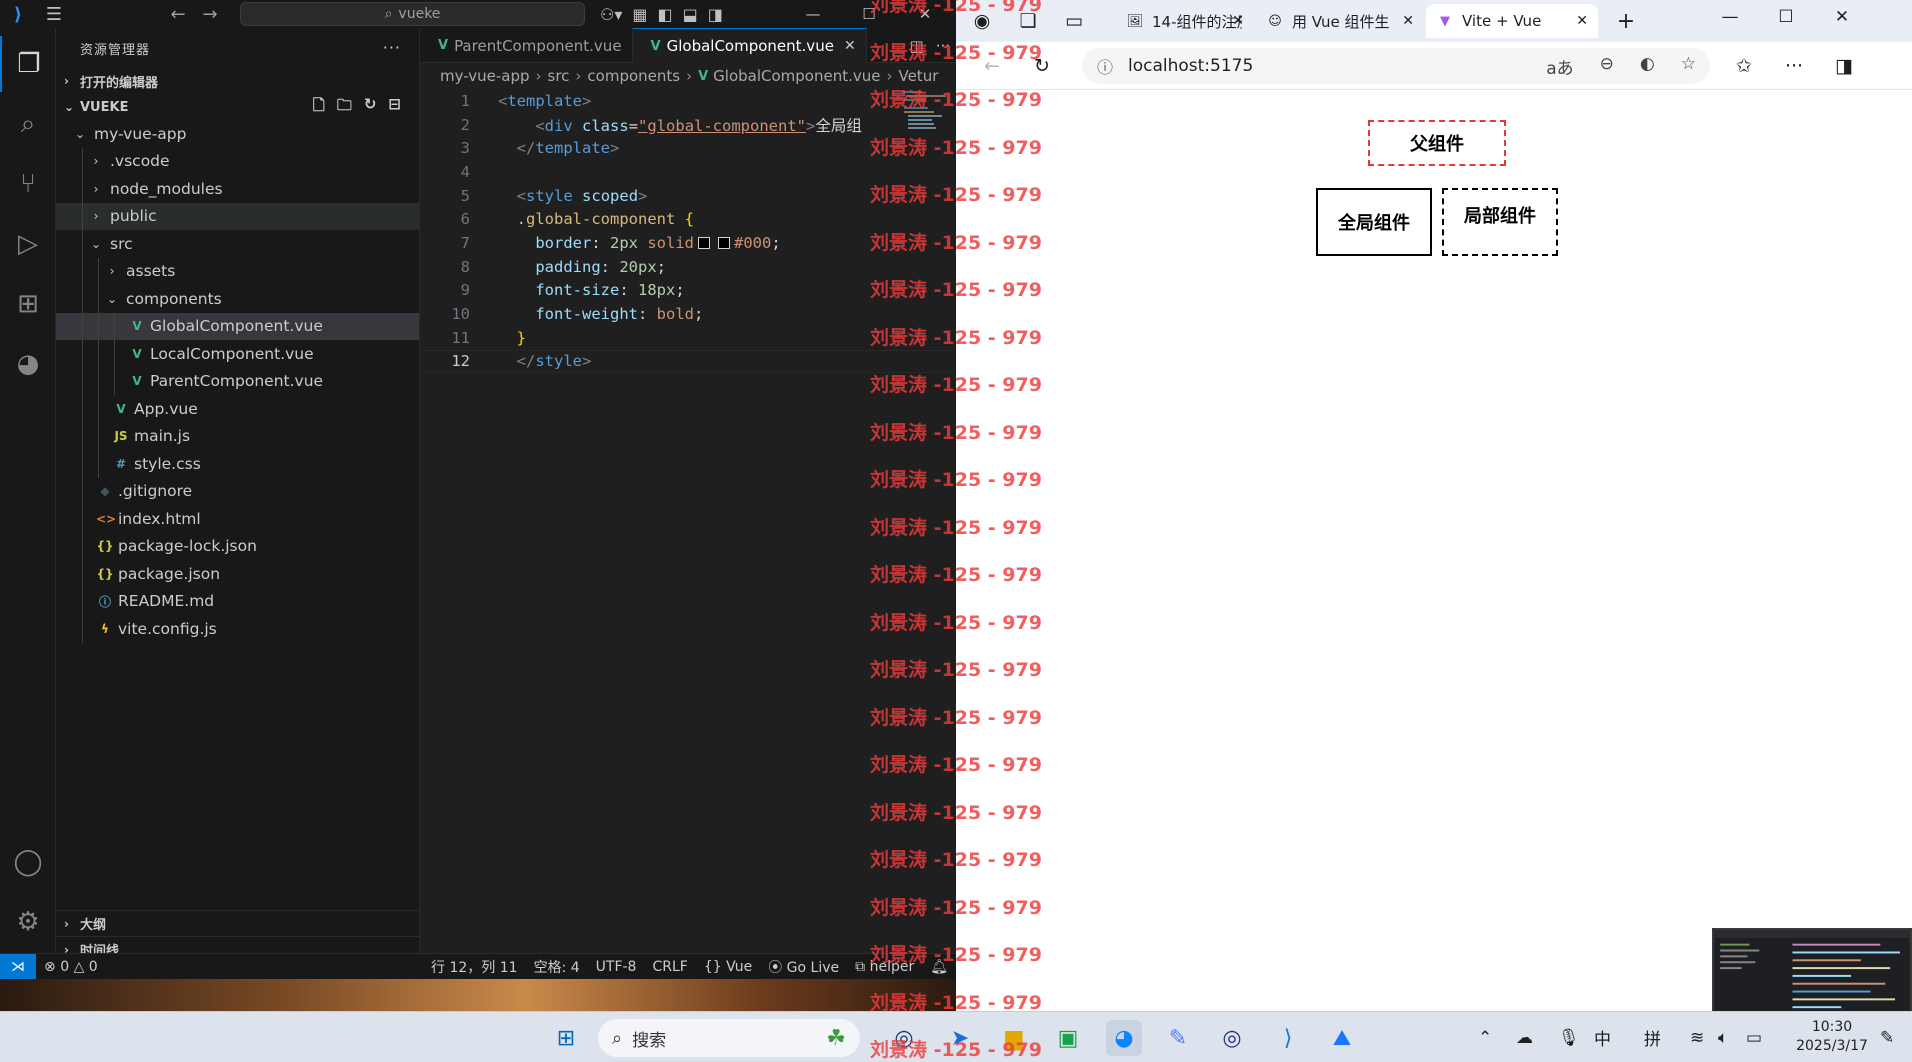  What do you see at coordinates (633, 76) in the screenshot?
I see `breadcrumb-item: components` at bounding box center [633, 76].